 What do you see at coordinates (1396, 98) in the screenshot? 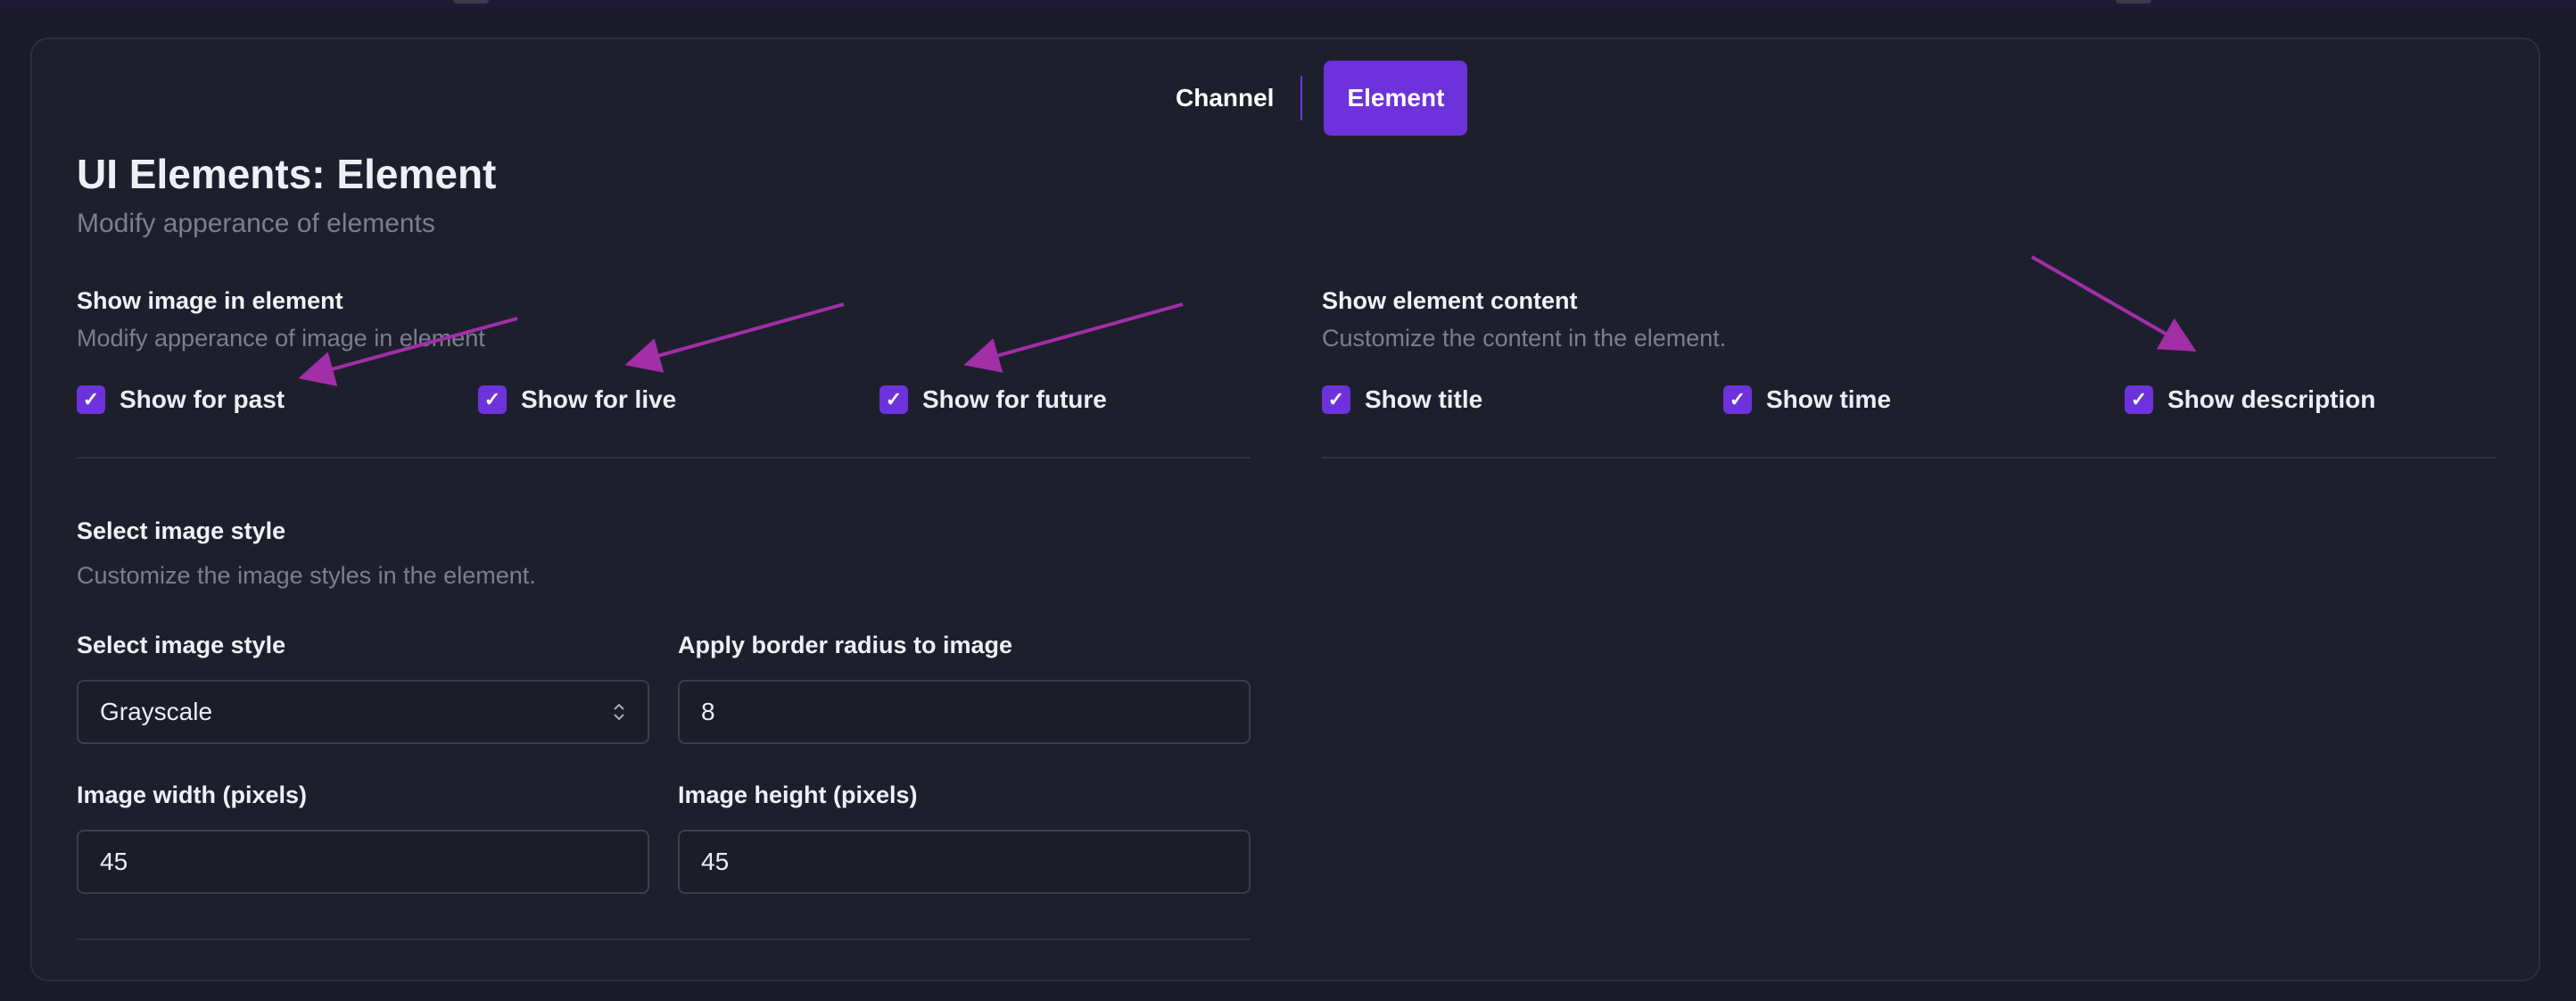
I see `tab-element: Element` at bounding box center [1396, 98].